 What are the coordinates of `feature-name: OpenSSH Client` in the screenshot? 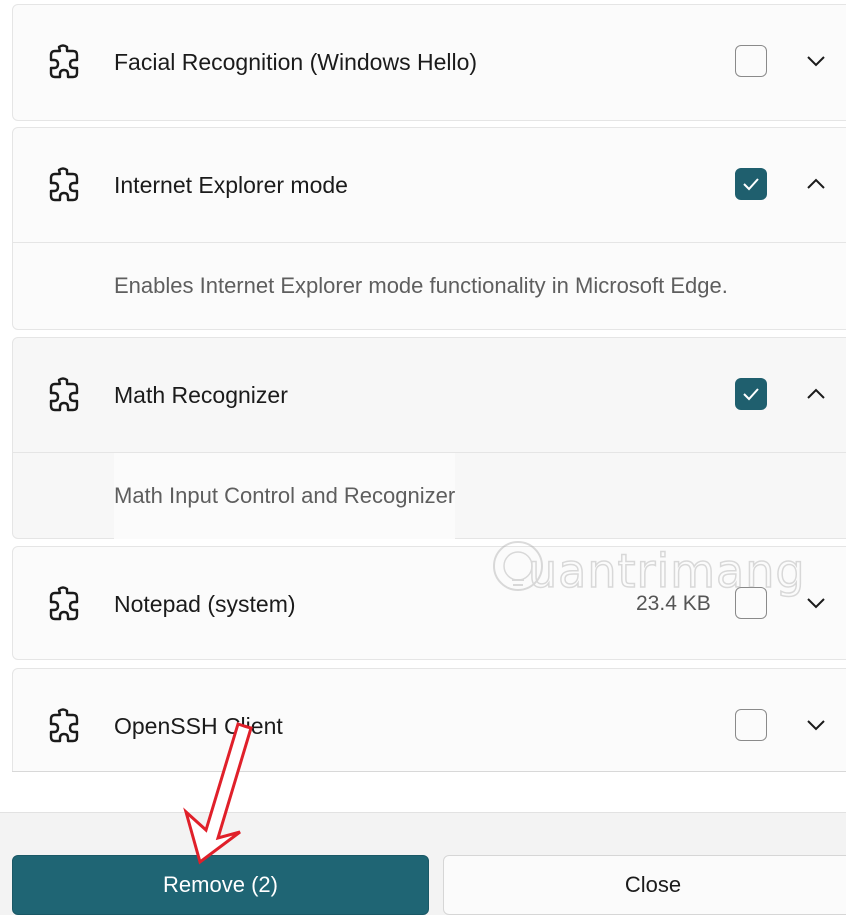 It's located at (198, 726).